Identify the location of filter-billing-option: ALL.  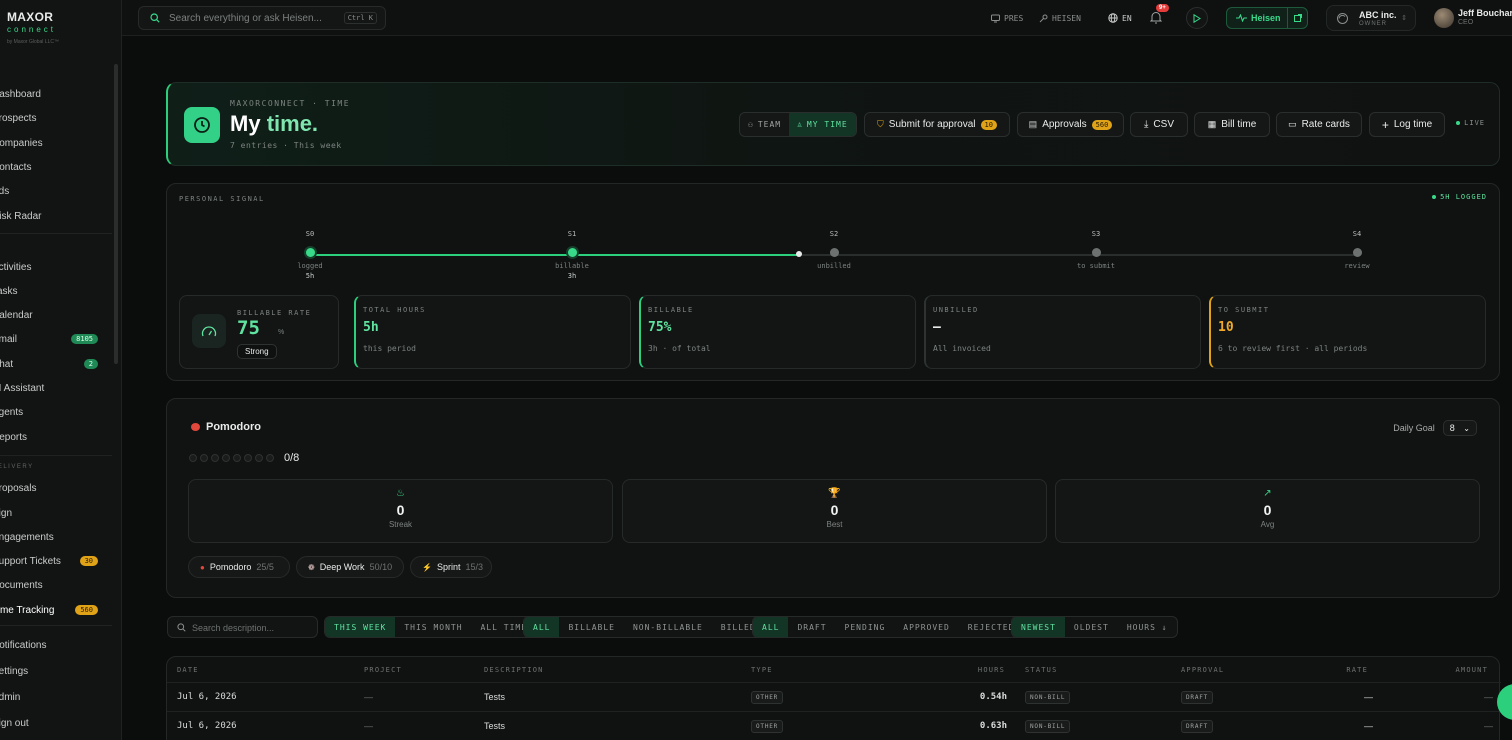
(542, 627).